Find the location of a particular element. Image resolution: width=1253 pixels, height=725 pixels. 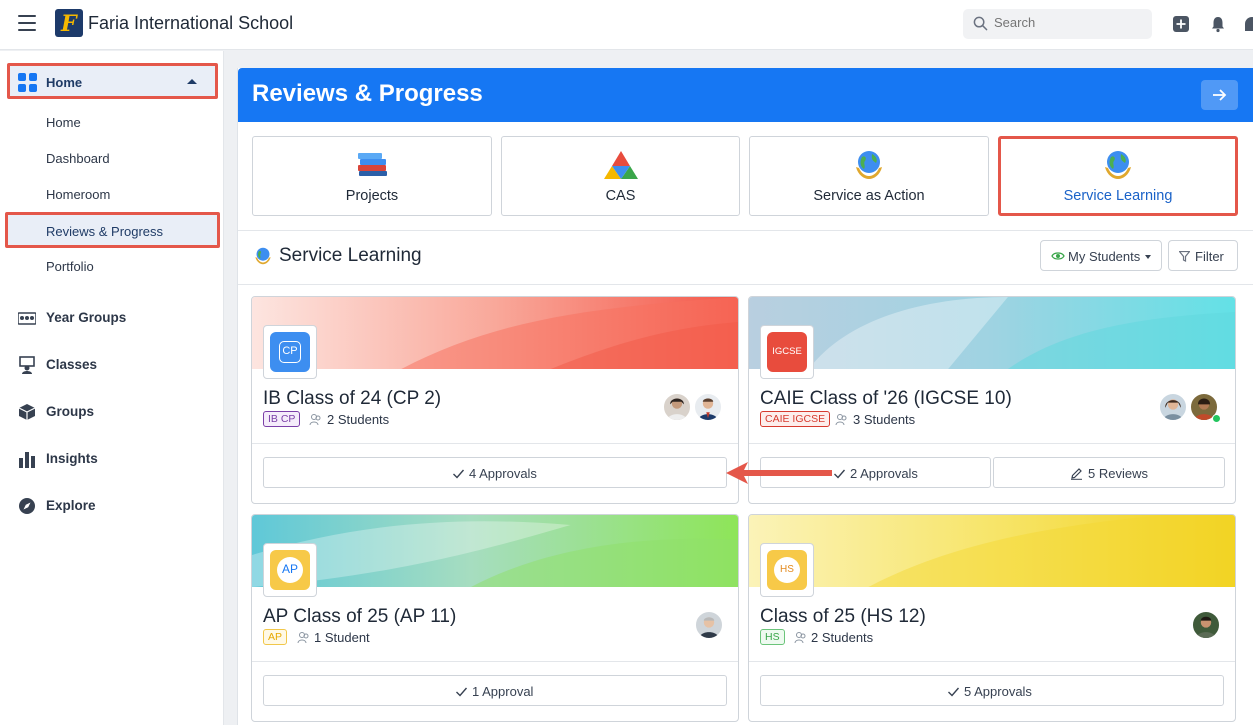

student-count: 2 Students is located at coordinates (358, 419).